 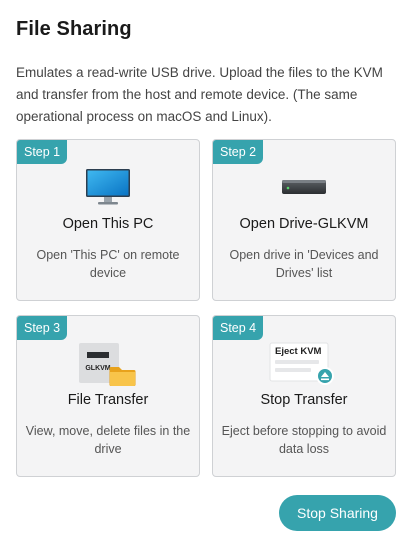 I want to click on page-title: File Sharing, so click(x=74, y=29).